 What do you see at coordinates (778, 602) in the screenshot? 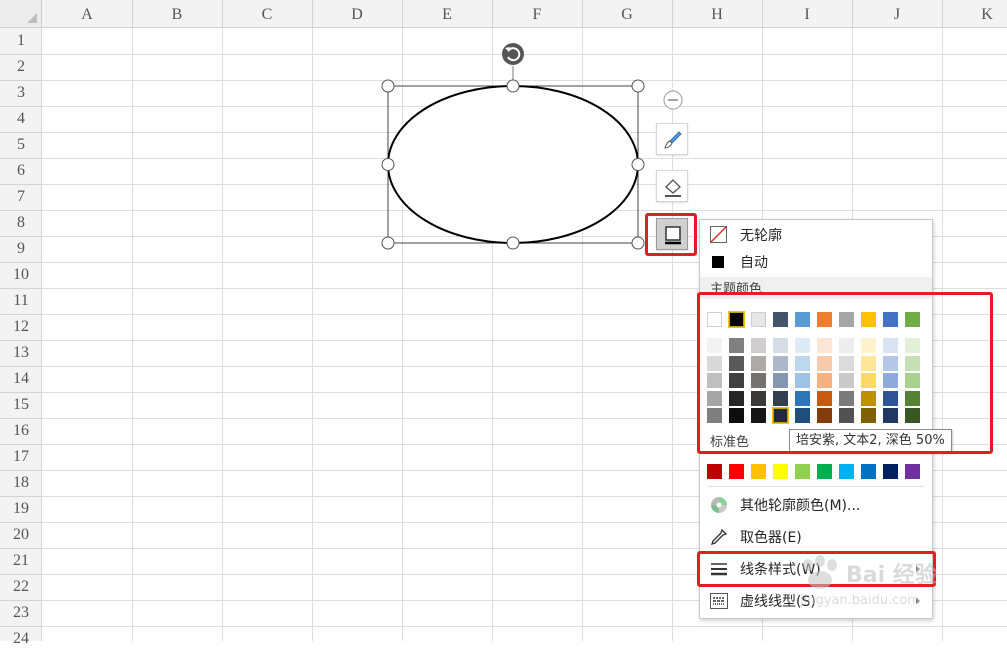
I see `dash-type-label: 虚线线型(S)` at bounding box center [778, 602].